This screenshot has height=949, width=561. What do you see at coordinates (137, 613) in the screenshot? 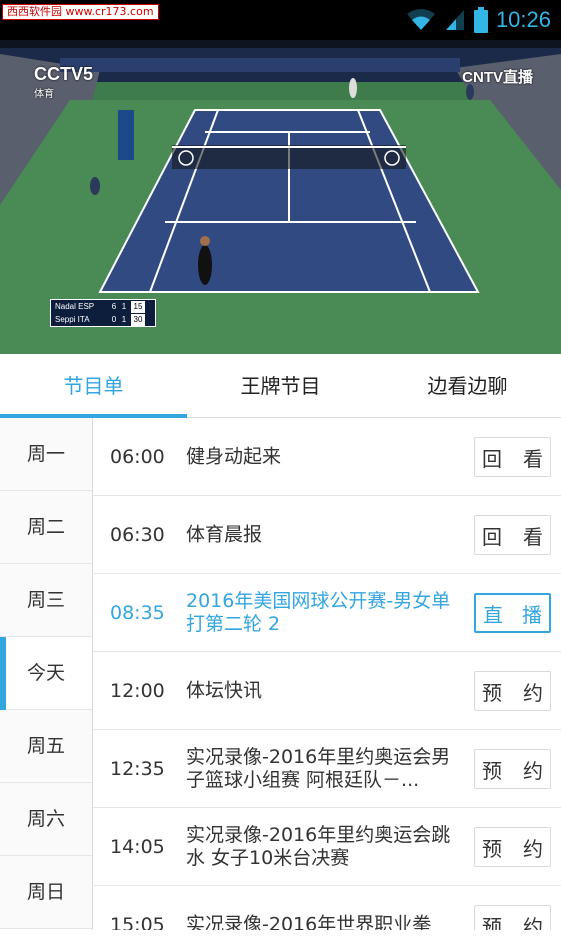
I see `program-time: 08:35` at bounding box center [137, 613].